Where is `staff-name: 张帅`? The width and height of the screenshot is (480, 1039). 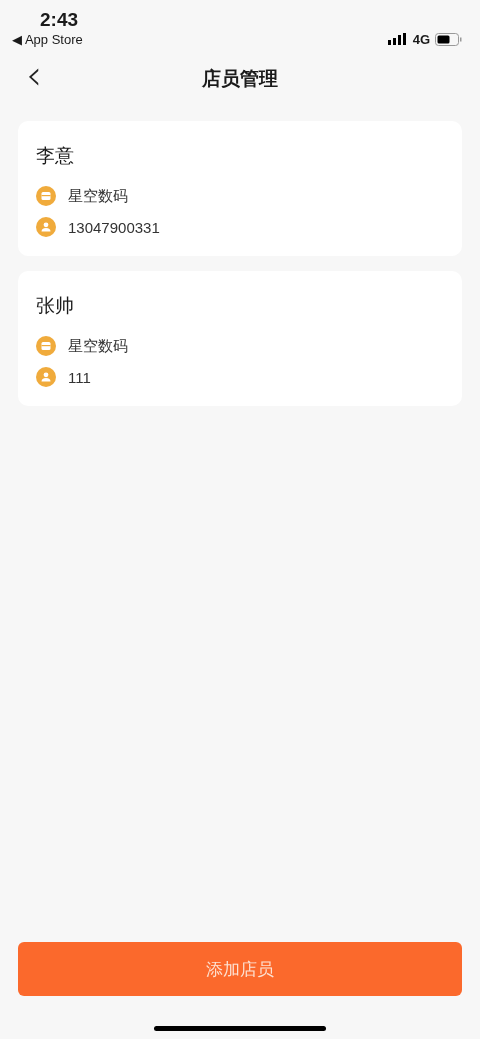 staff-name: 张帅 is located at coordinates (55, 306).